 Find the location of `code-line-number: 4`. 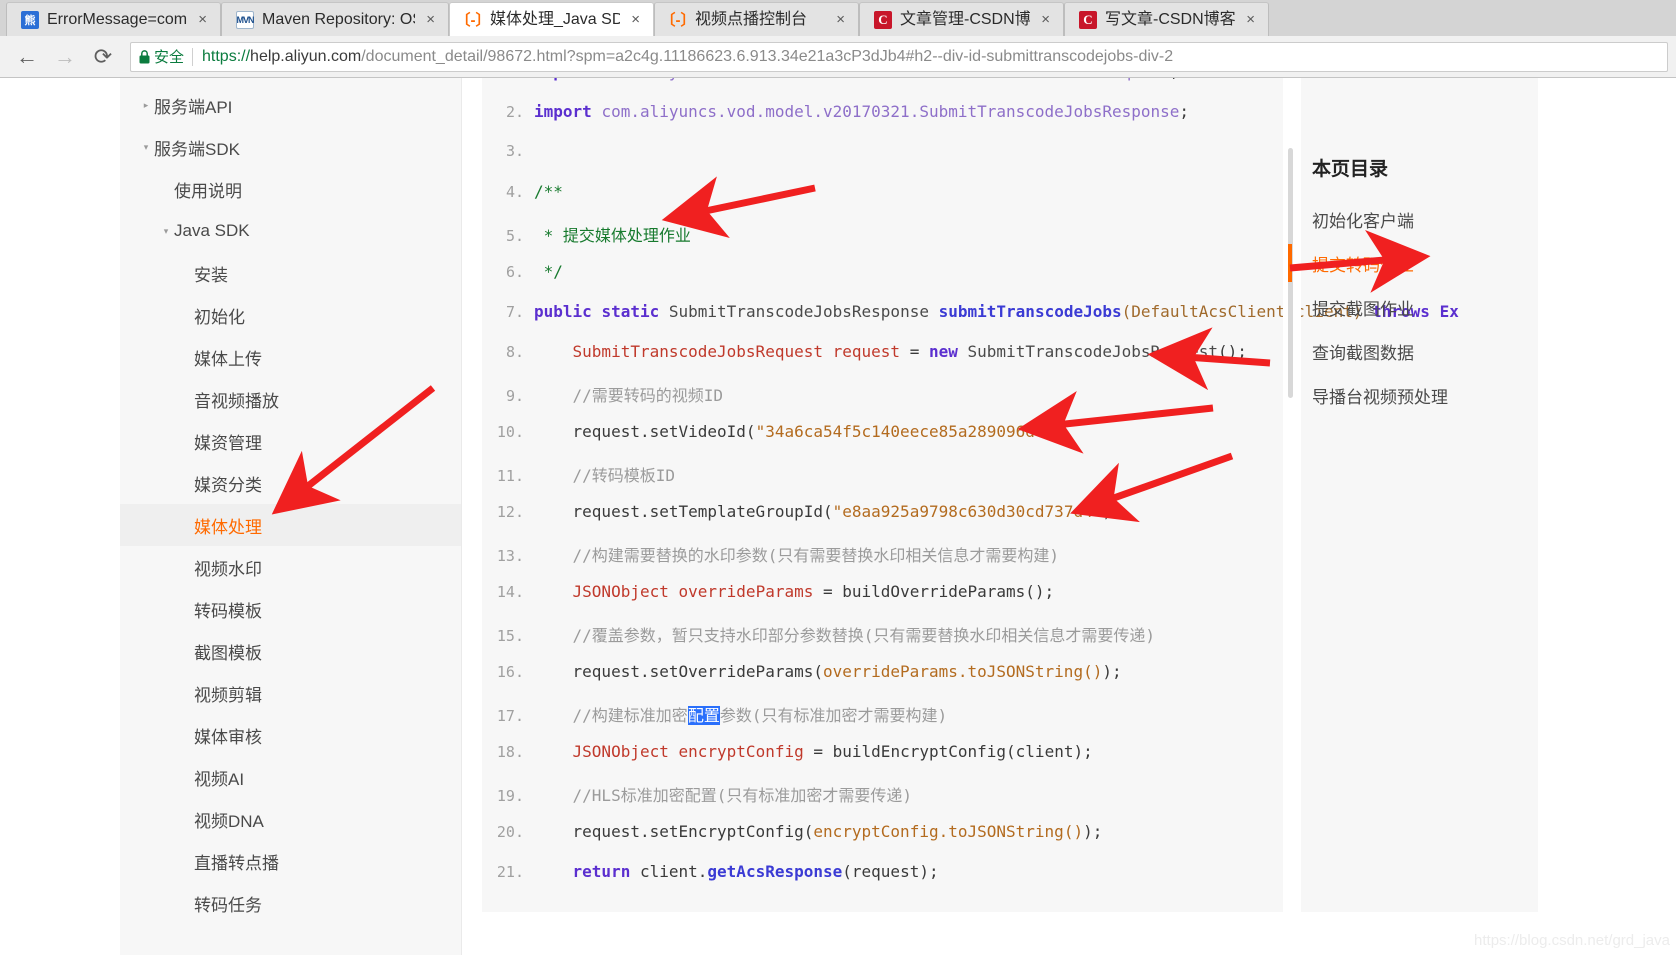

code-line-number: 4 is located at coordinates (508, 192).